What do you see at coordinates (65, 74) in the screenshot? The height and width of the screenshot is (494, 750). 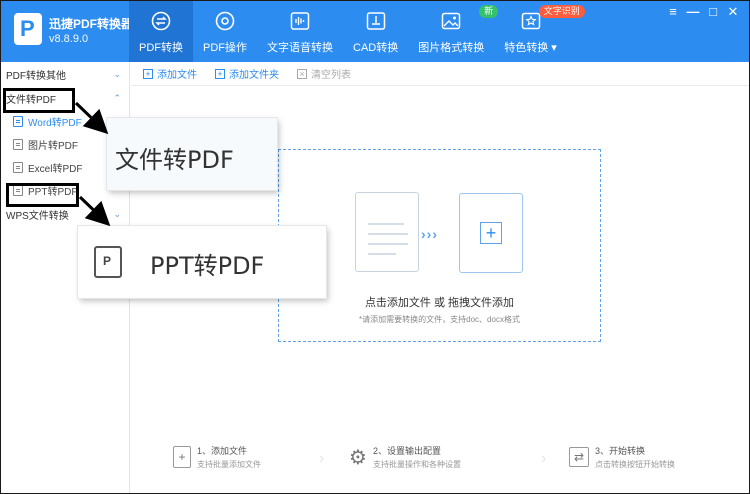 I see `sidebar-group-pdf-to-other: PDF转换其他 ⌄` at bounding box center [65, 74].